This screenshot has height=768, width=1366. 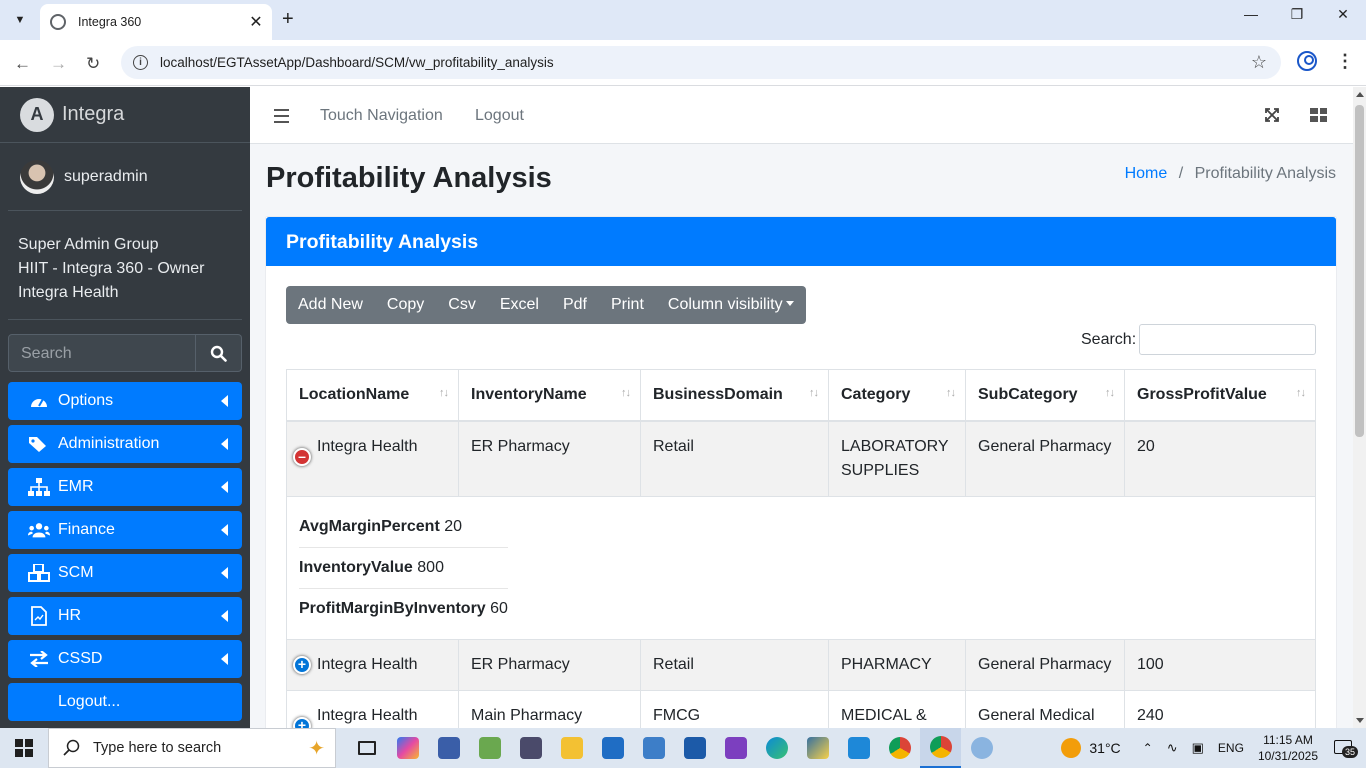 What do you see at coordinates (462, 305) in the screenshot?
I see `csv-button: Csv` at bounding box center [462, 305].